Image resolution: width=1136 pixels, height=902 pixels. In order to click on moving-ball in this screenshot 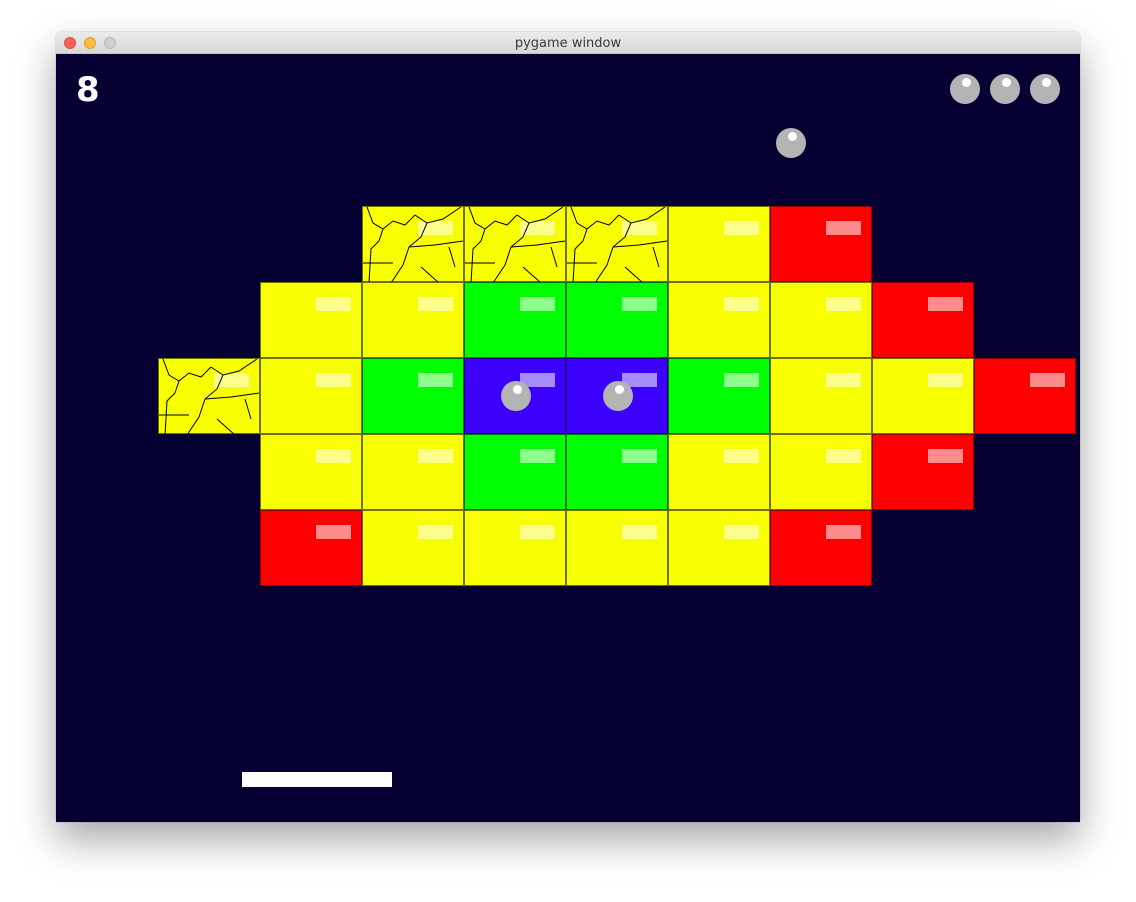, I will do `click(791, 143)`.